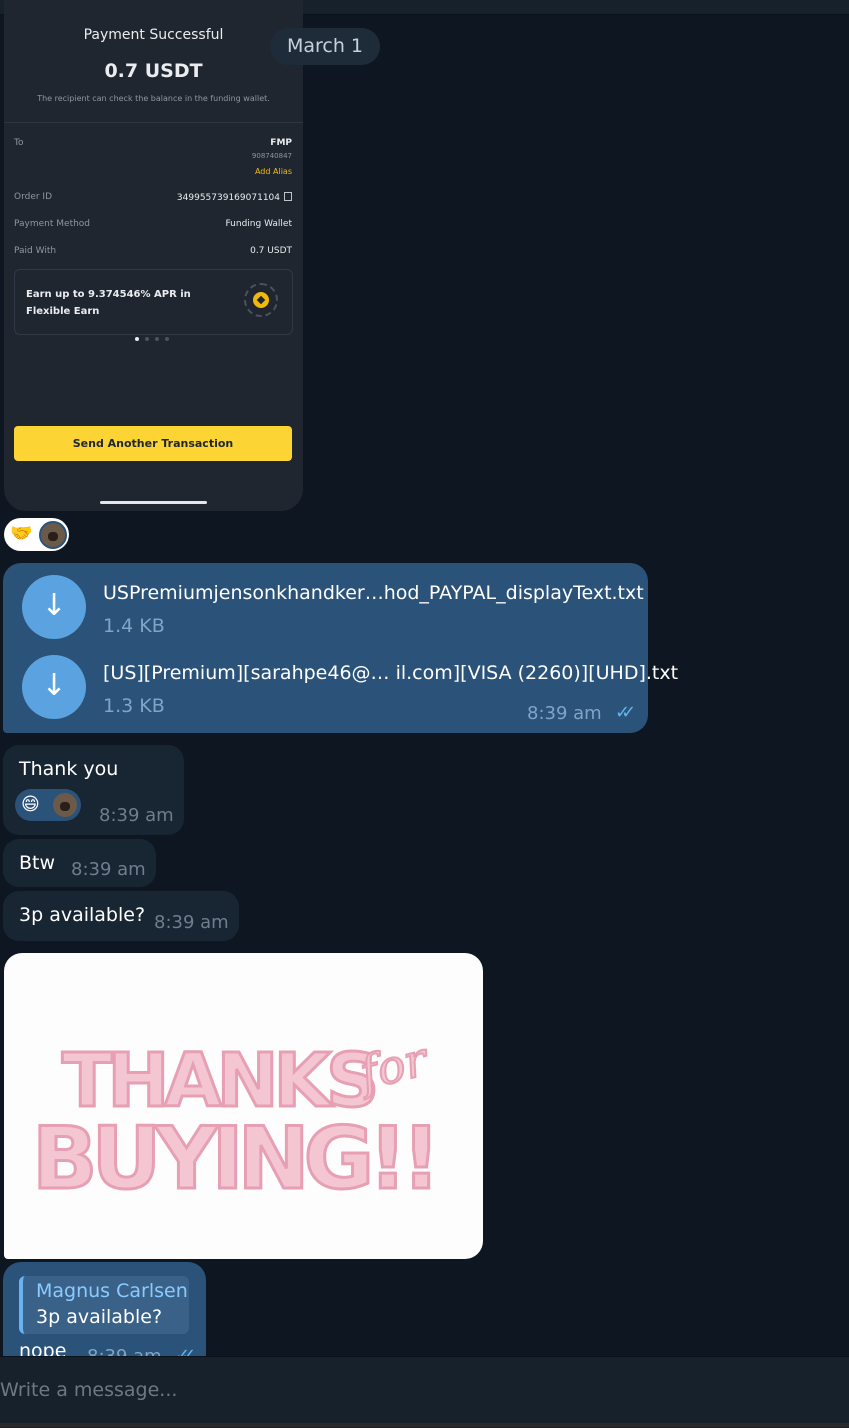 This screenshot has height=1428, width=849. Describe the element at coordinates (271, 251) in the screenshot. I see `paid-with-value: 0.7 USDT` at that location.